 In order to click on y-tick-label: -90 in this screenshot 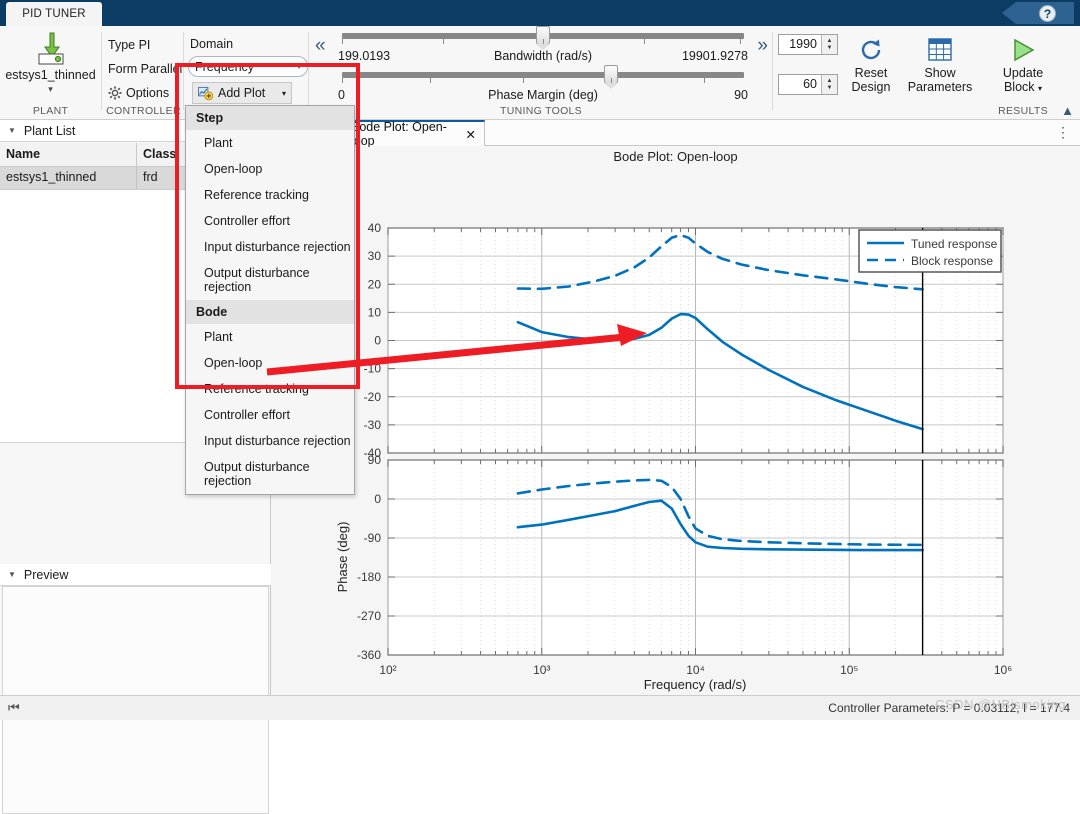, I will do `click(373, 538)`.